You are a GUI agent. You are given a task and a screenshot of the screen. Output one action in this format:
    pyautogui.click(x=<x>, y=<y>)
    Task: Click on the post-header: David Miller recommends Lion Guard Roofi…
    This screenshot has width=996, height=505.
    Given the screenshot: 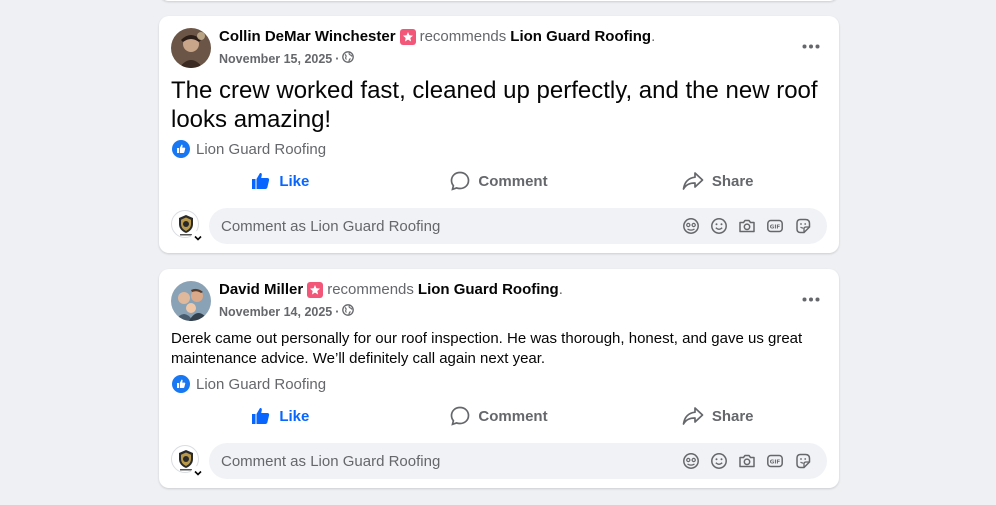 What is the action you would take?
    pyautogui.click(x=391, y=289)
    